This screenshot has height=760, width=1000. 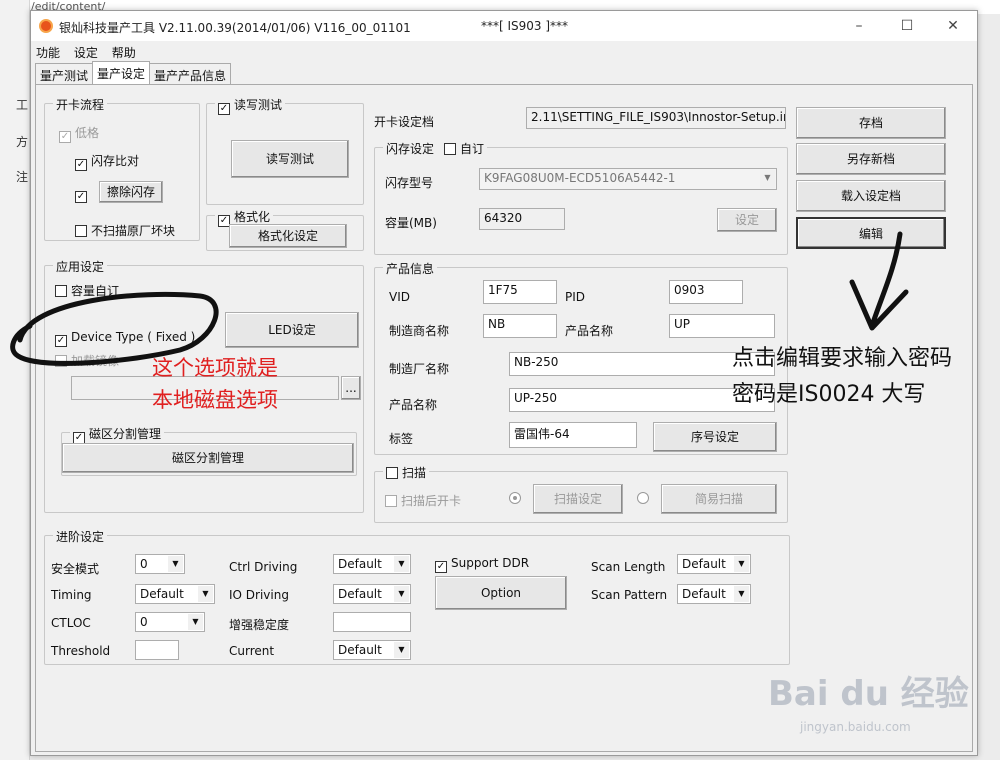 What do you see at coordinates (80, 266) in the screenshot?
I see `group-label: 应用设定` at bounding box center [80, 266].